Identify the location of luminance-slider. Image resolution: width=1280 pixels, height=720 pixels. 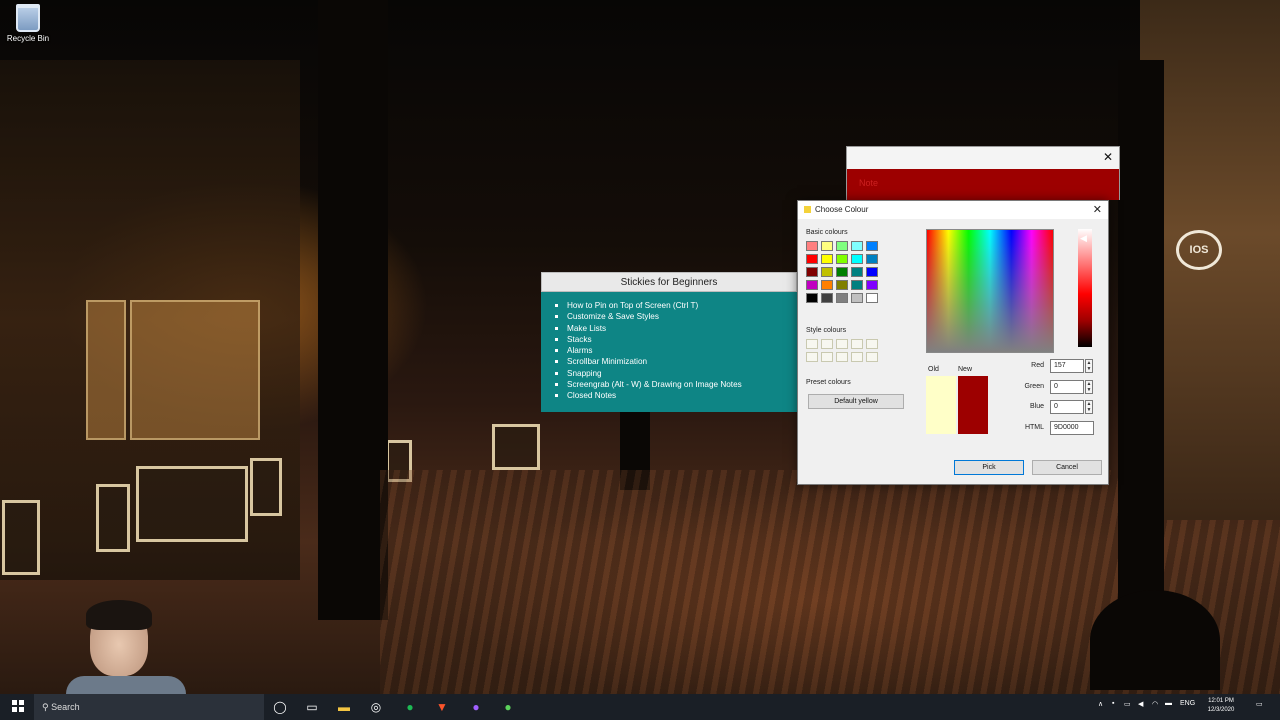
(1085, 288).